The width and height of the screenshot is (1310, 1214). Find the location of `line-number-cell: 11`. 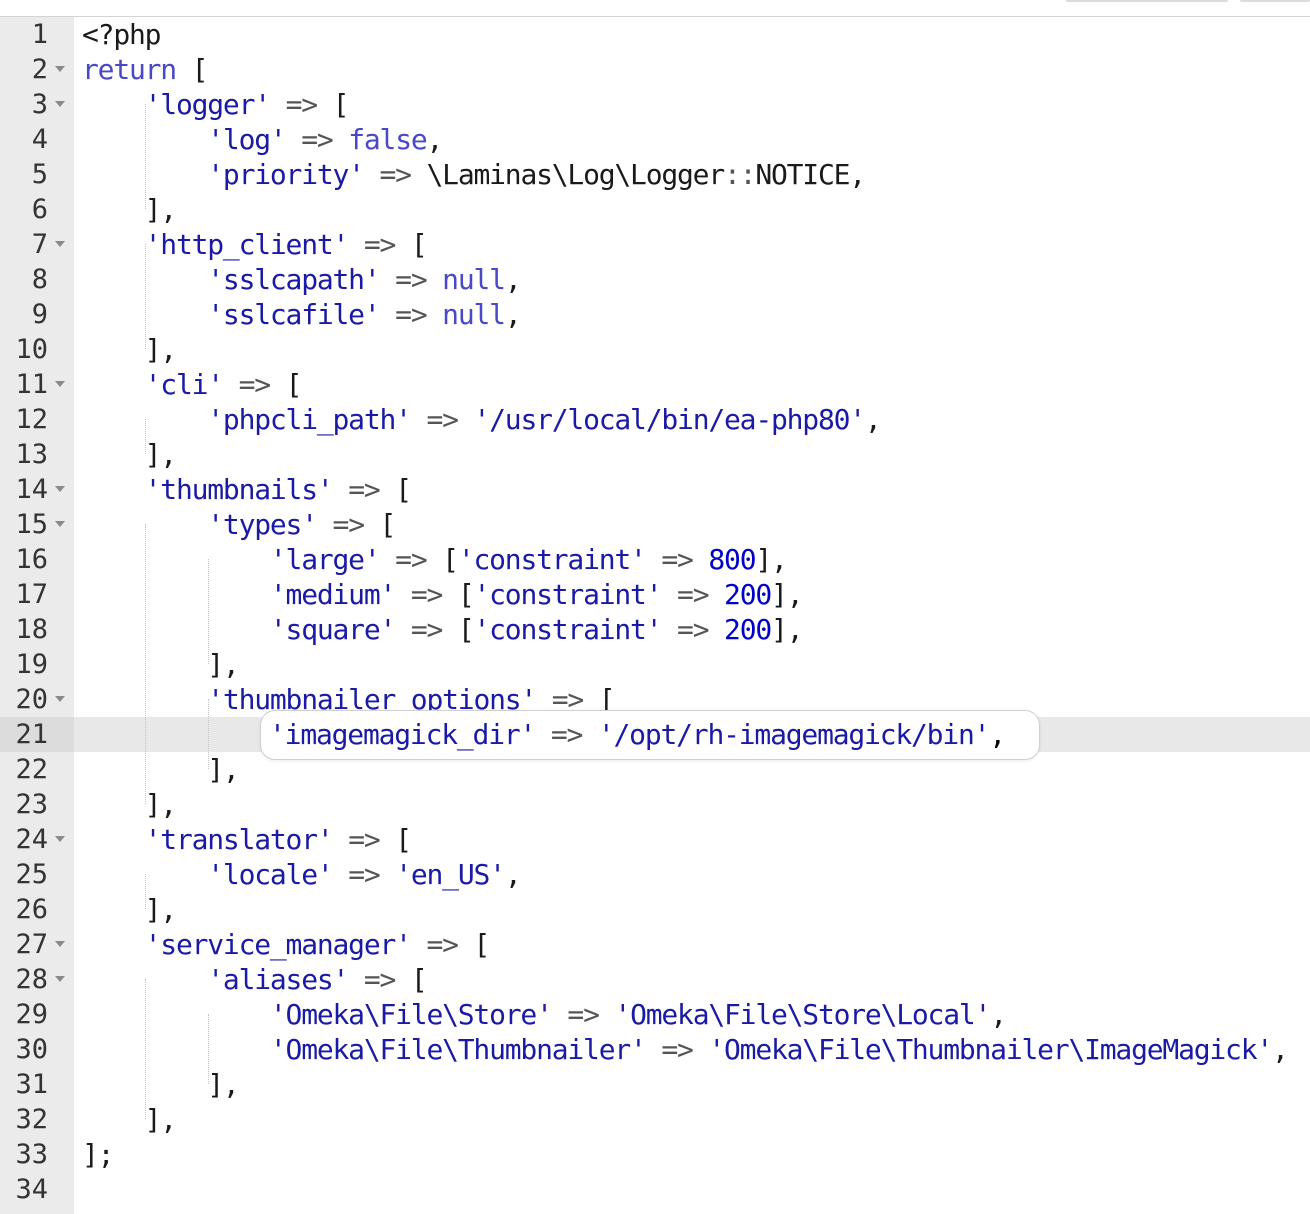

line-number-cell: 11 is located at coordinates (37, 384).